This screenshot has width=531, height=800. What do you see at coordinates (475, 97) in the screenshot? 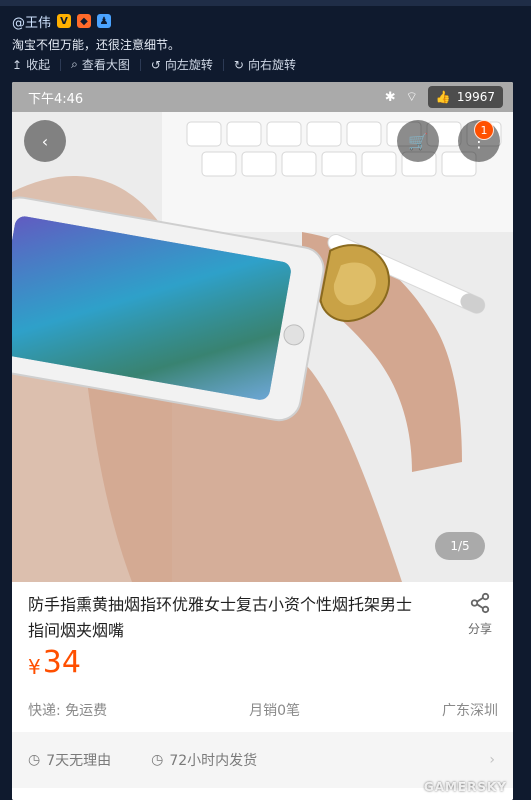
I see `like-count: 19967` at bounding box center [475, 97].